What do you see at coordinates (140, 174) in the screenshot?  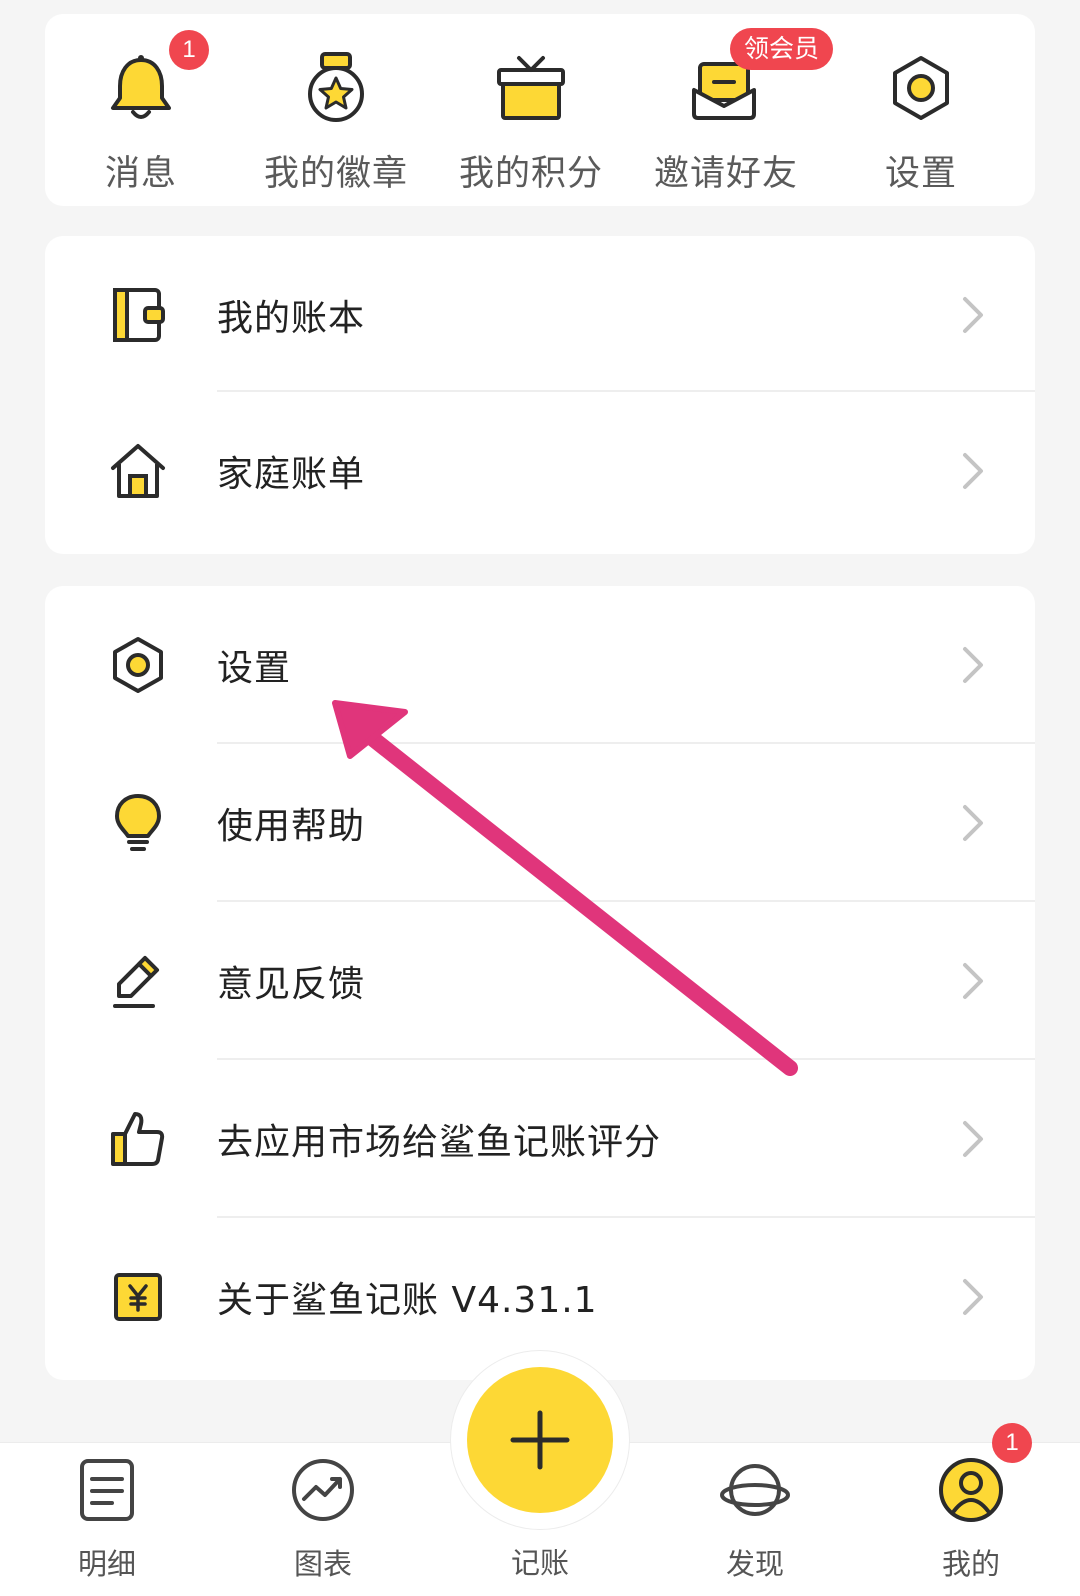 I see `quick-action-label: 消息` at bounding box center [140, 174].